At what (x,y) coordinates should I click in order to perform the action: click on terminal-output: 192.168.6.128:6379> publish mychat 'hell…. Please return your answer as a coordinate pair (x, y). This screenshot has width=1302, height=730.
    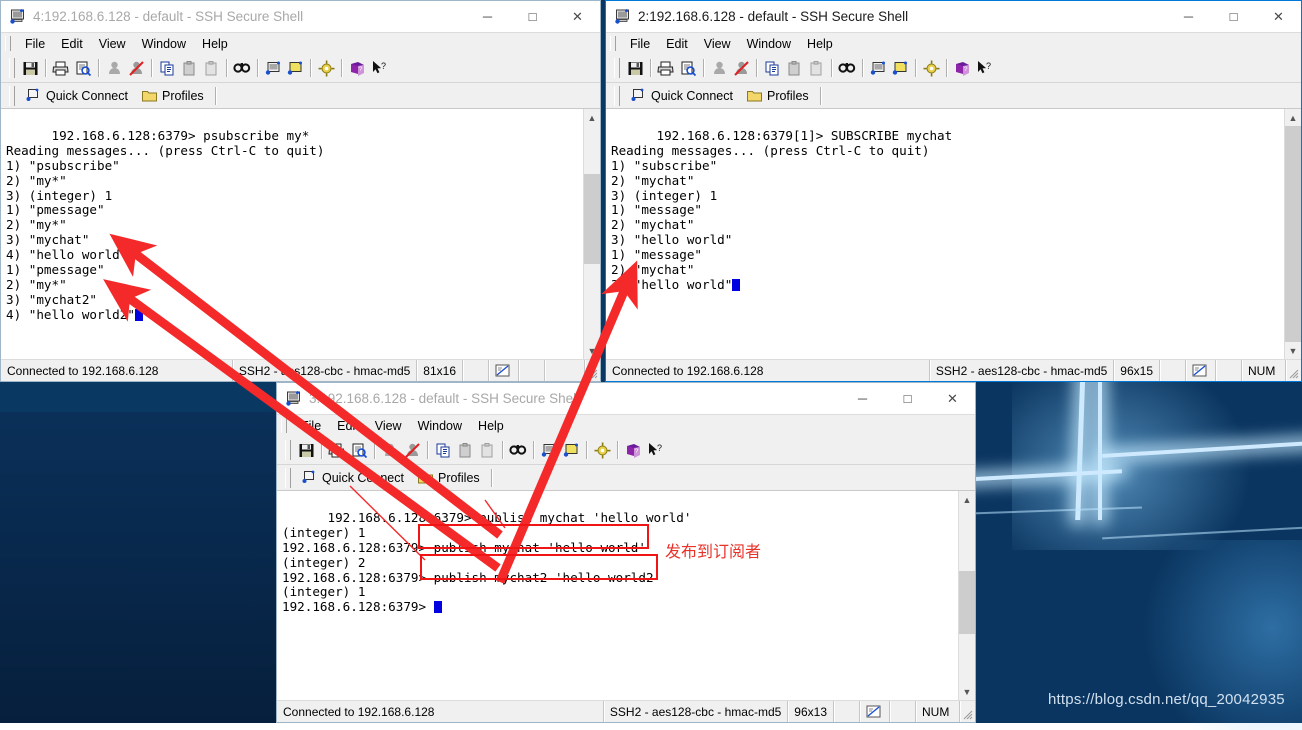
    Looking at the image, I should click on (617, 595).